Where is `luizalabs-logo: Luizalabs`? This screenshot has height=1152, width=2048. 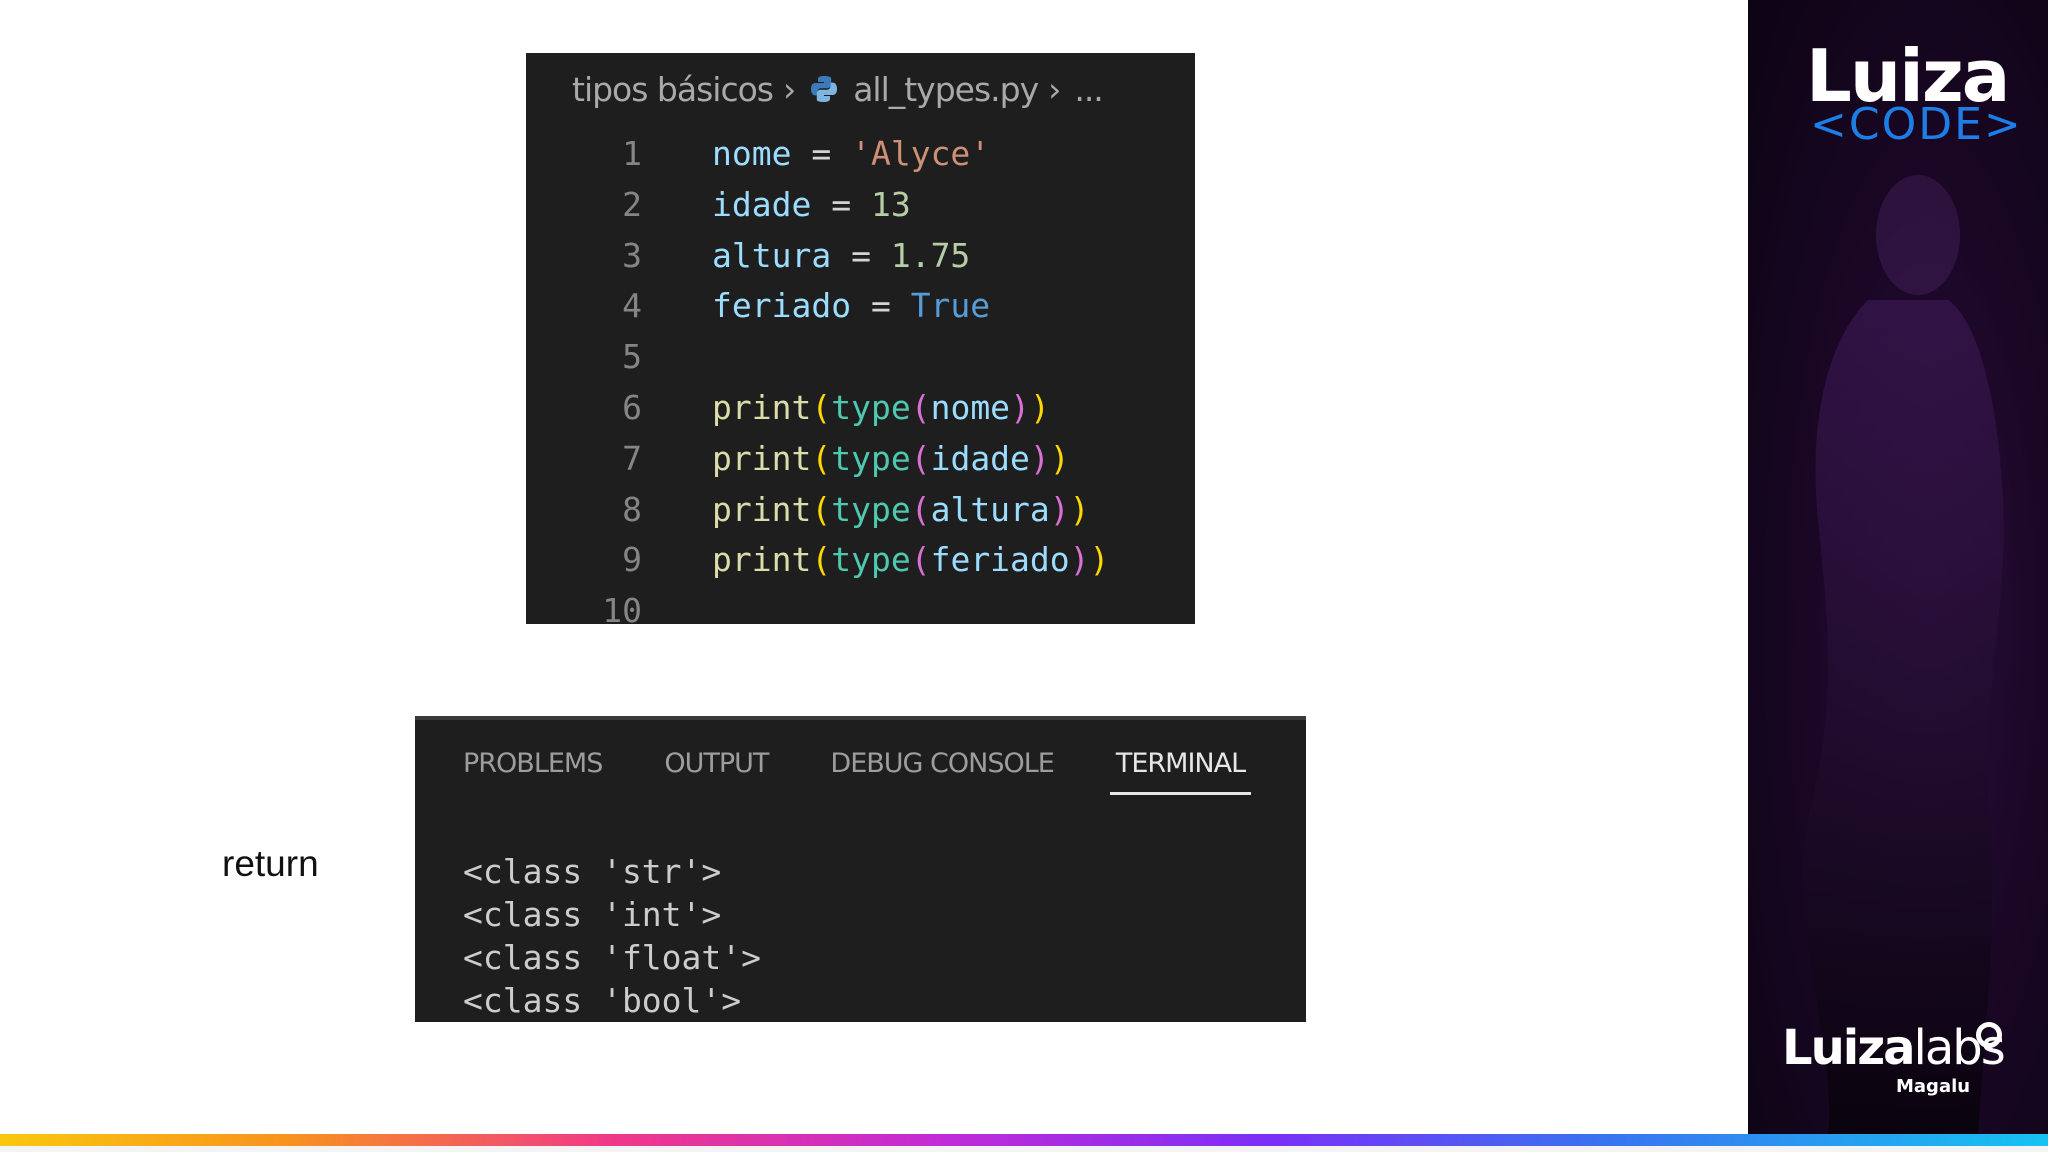 luizalabs-logo: Luizalabs is located at coordinates (1894, 1048).